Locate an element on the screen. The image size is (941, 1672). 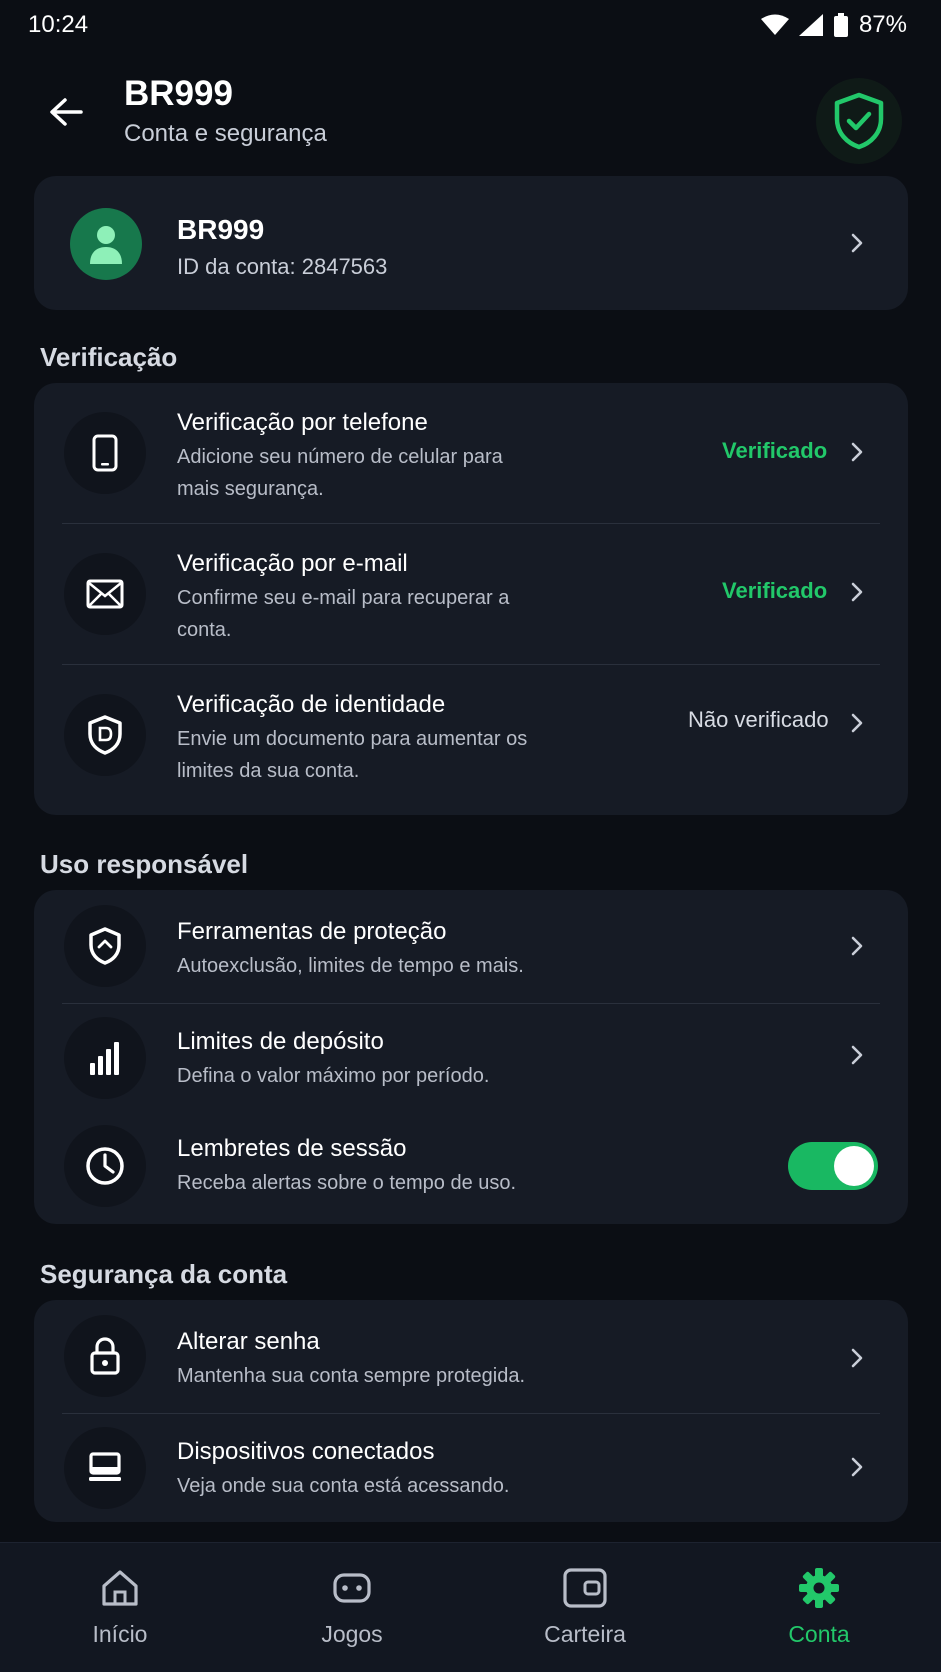
page-title: BR999 is located at coordinates (178, 93).